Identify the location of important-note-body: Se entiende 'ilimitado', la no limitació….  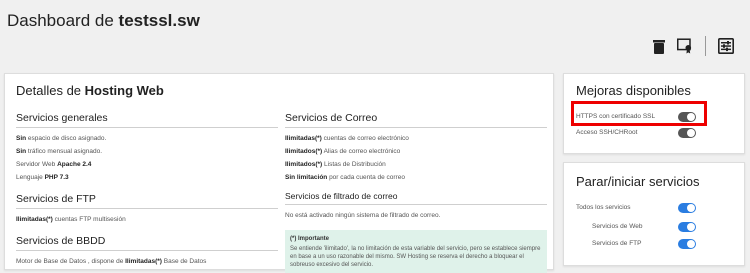
(415, 257).